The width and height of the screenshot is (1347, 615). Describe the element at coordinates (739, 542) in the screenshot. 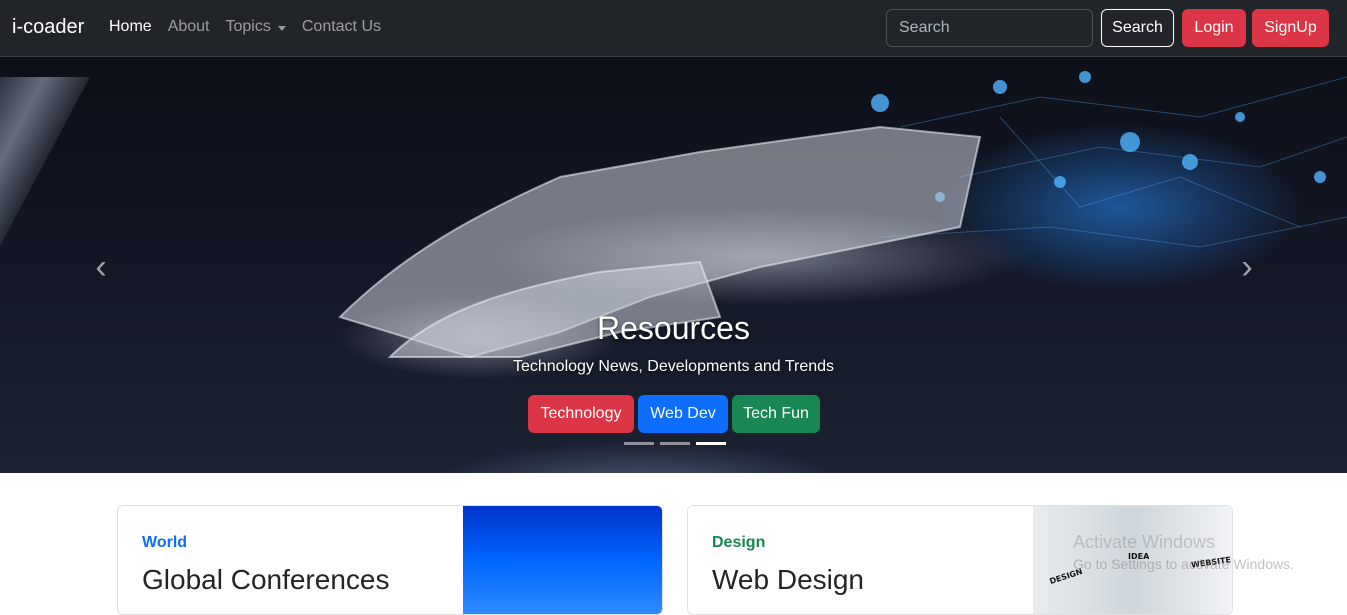

I see `card-category: Design` at that location.